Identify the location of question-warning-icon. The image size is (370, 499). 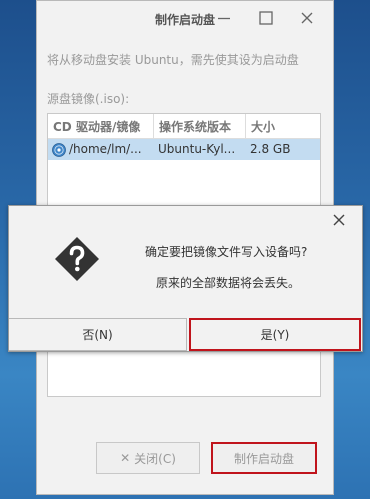
(77, 259).